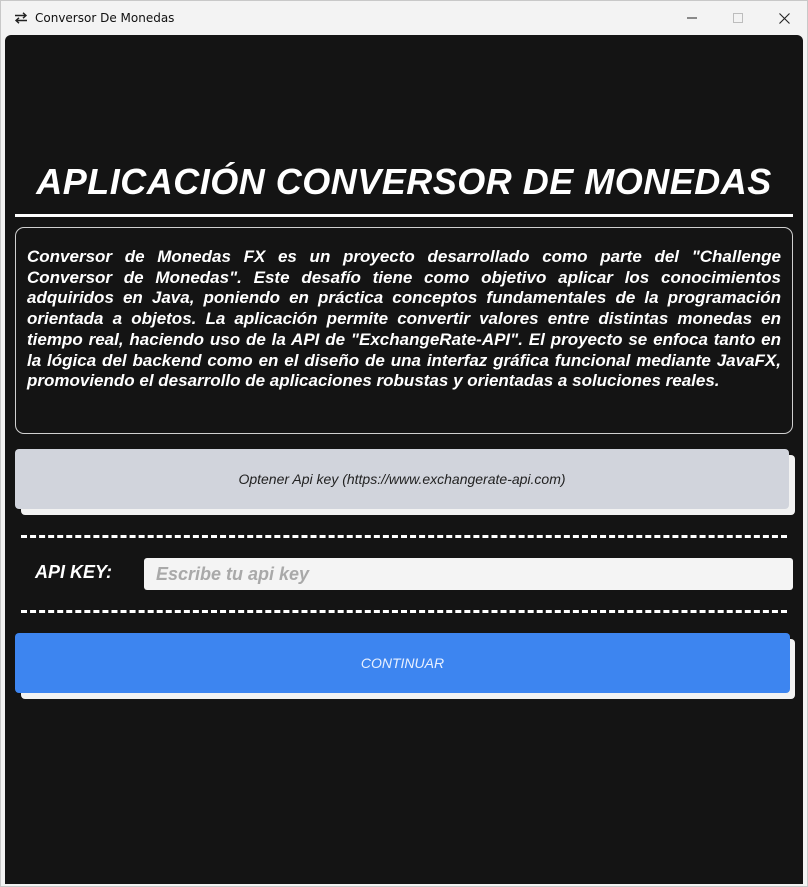 This screenshot has width=808, height=887. I want to click on window-title: Conversor De Monedas, so click(105, 18).